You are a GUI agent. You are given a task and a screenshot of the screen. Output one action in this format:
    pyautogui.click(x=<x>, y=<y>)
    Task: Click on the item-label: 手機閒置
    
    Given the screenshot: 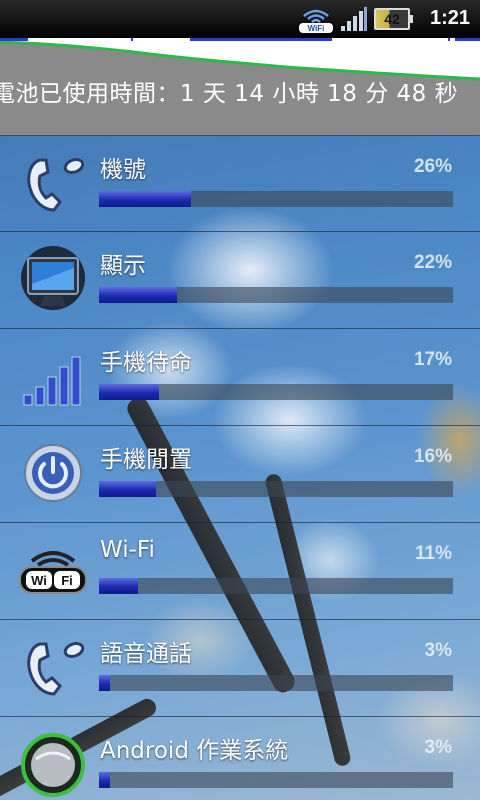 What is the action you would take?
    pyautogui.click(x=146, y=460)
    